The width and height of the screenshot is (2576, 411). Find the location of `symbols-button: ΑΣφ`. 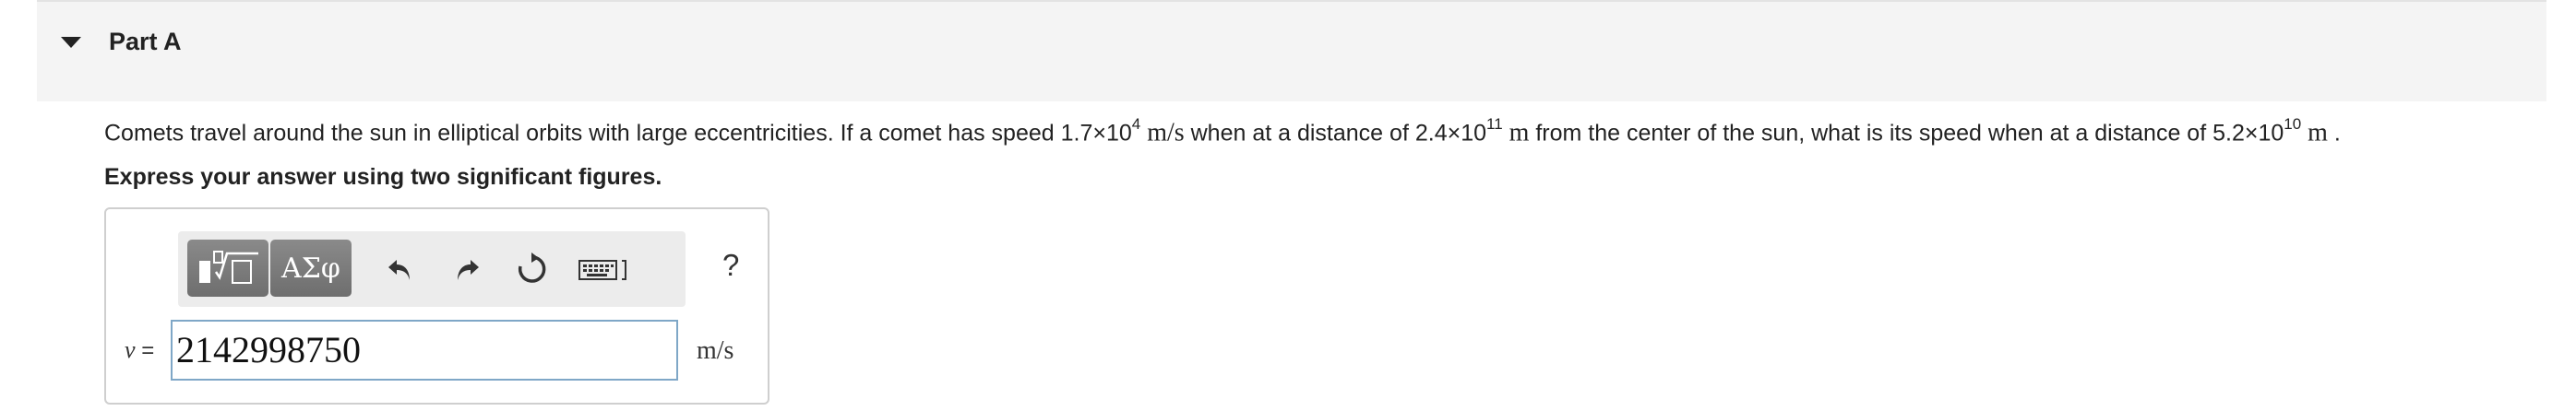

symbols-button: ΑΣφ is located at coordinates (311, 268).